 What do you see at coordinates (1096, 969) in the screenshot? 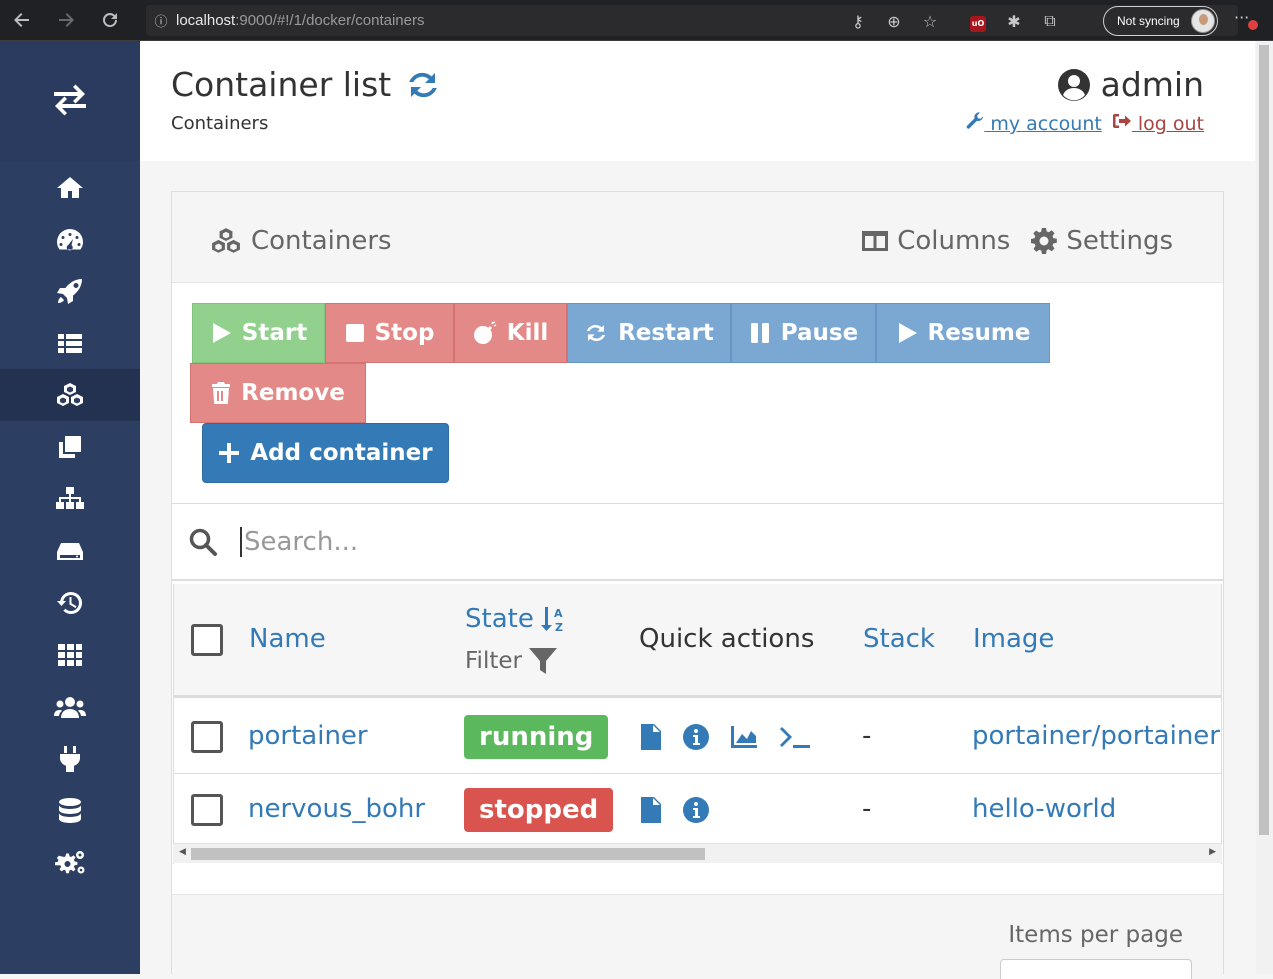
I see `items-per-page-select` at bounding box center [1096, 969].